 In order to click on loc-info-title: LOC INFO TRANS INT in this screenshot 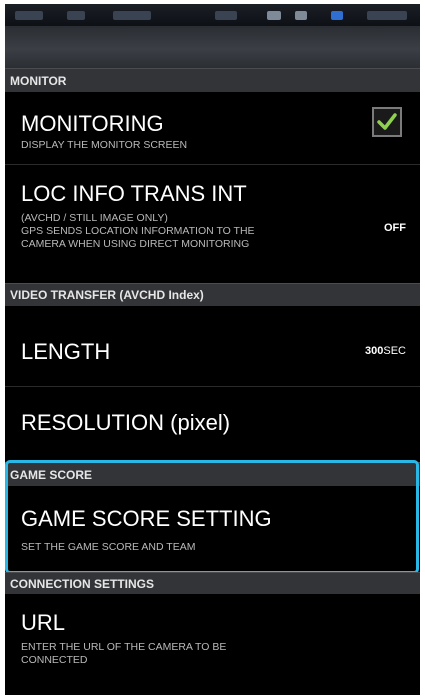, I will do `click(134, 193)`.